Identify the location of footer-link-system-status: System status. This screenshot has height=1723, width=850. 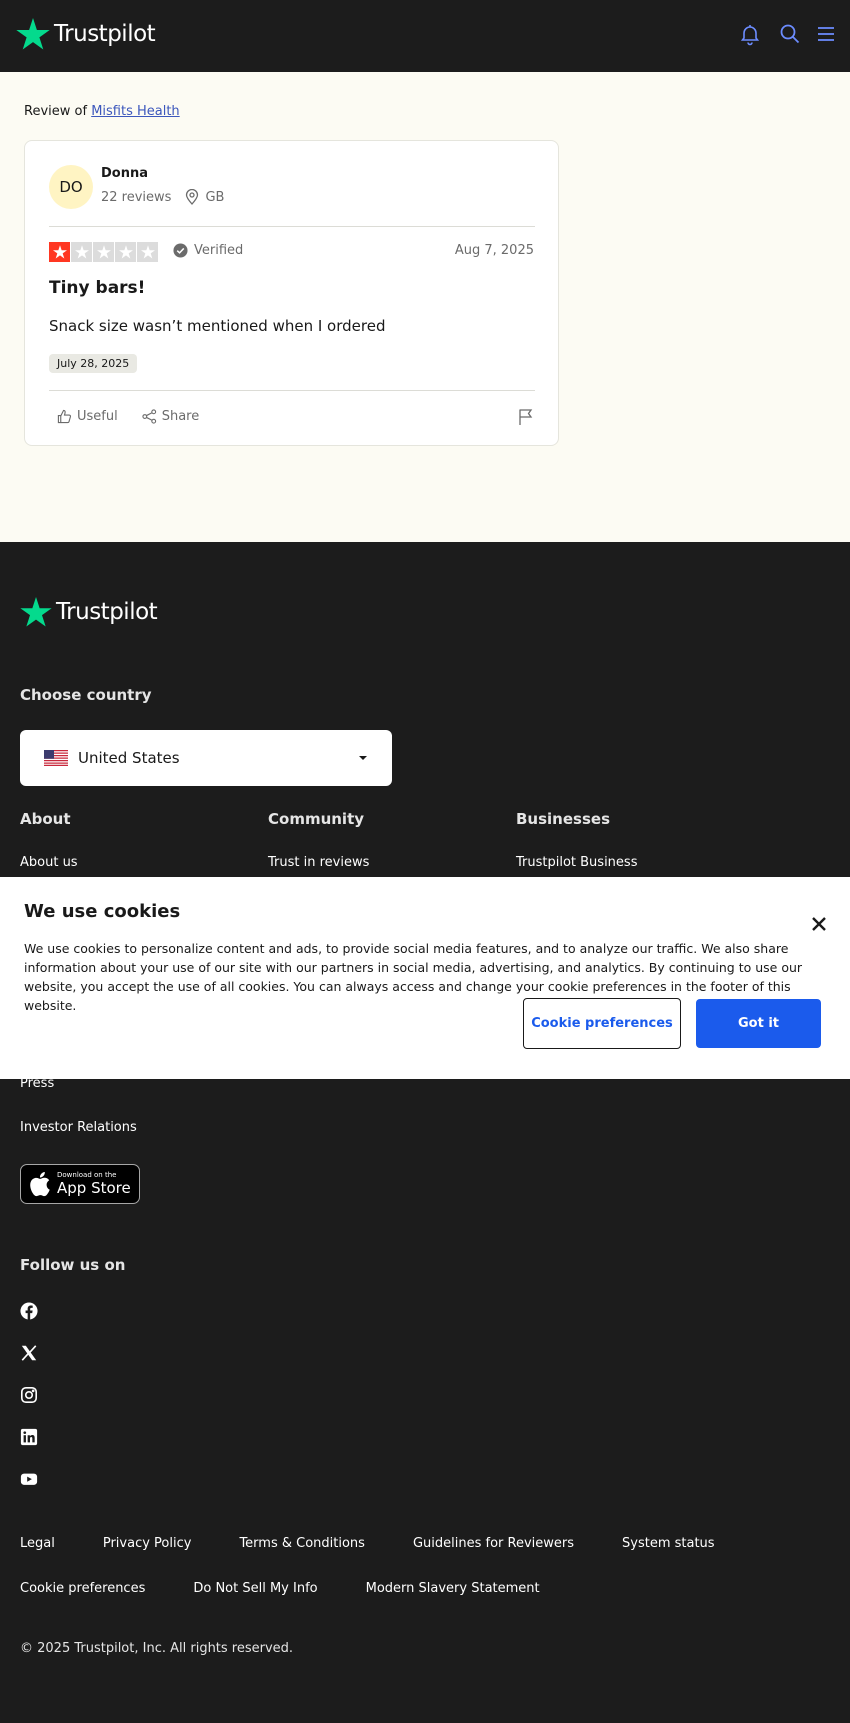
(668, 1543).